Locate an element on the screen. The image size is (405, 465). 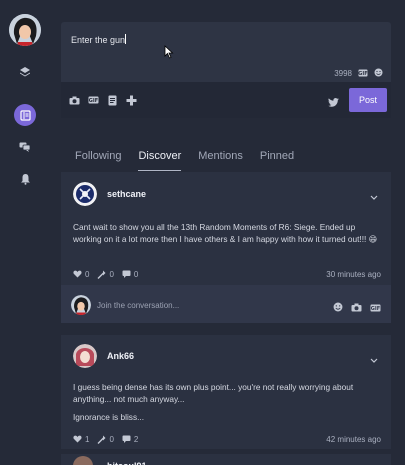
comment-action: 2 is located at coordinates (130, 439).